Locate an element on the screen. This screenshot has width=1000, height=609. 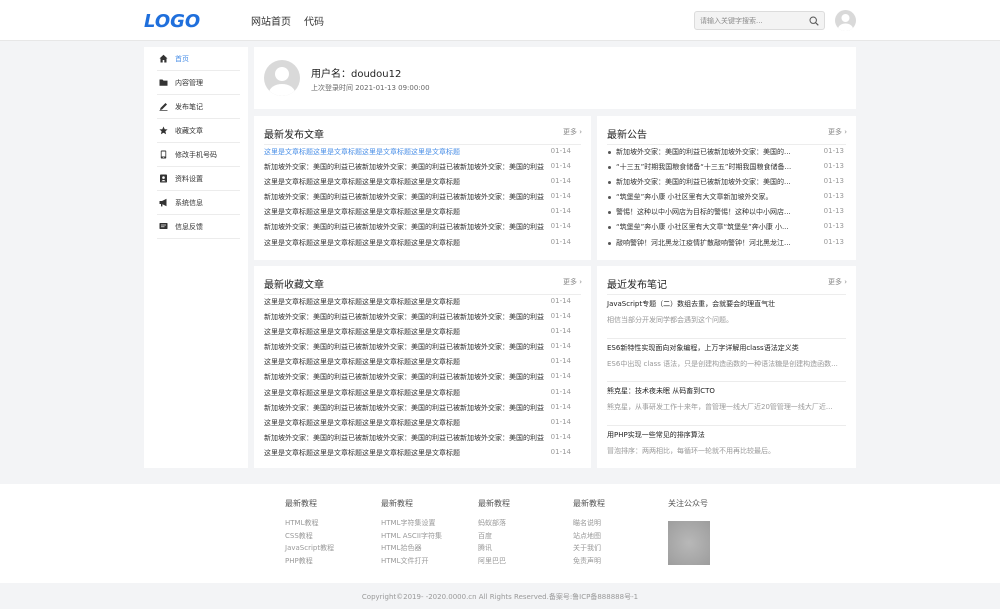
announcement-row: “十三五”时期我国粮食储备“十三五”时期我国粮食储备... 01-13 is located at coordinates (726, 167).